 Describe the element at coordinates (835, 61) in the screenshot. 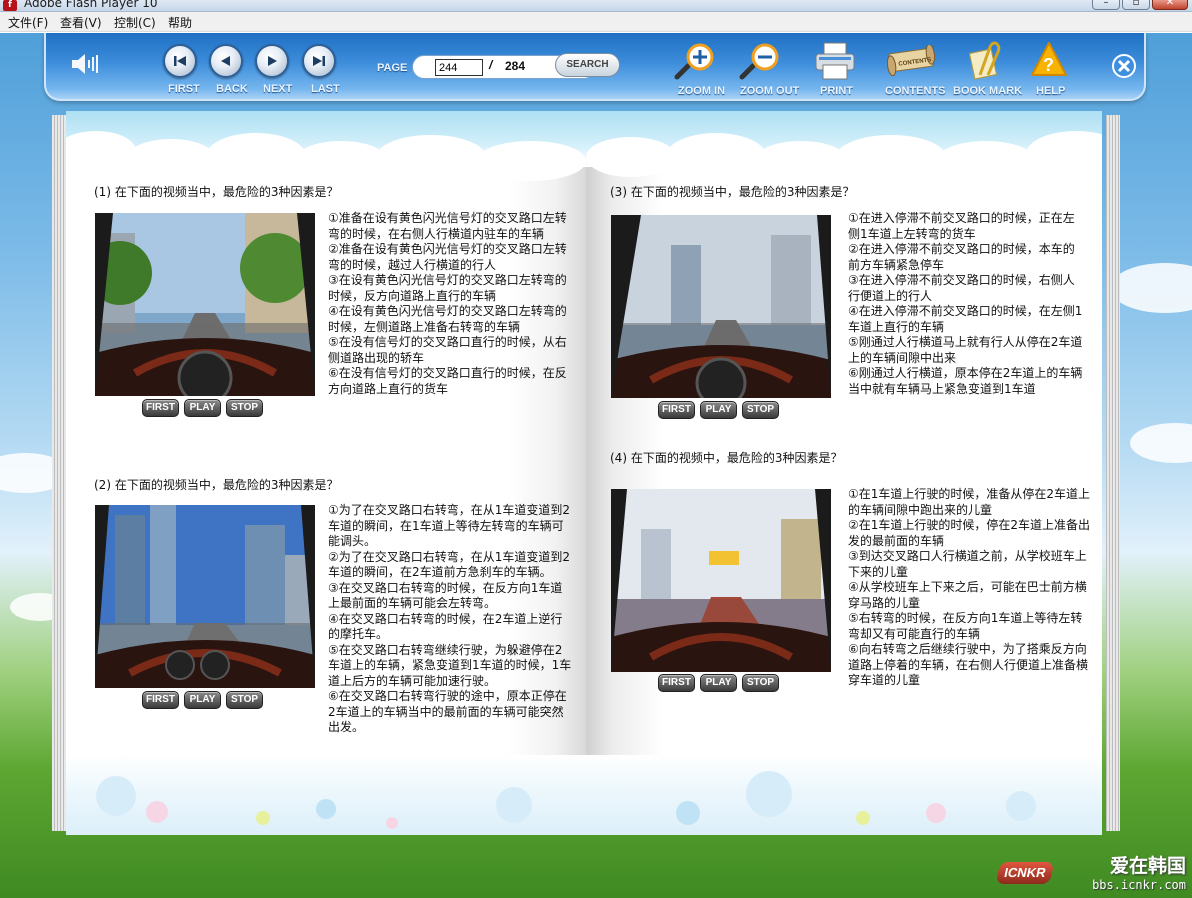

I see `print-icon` at that location.